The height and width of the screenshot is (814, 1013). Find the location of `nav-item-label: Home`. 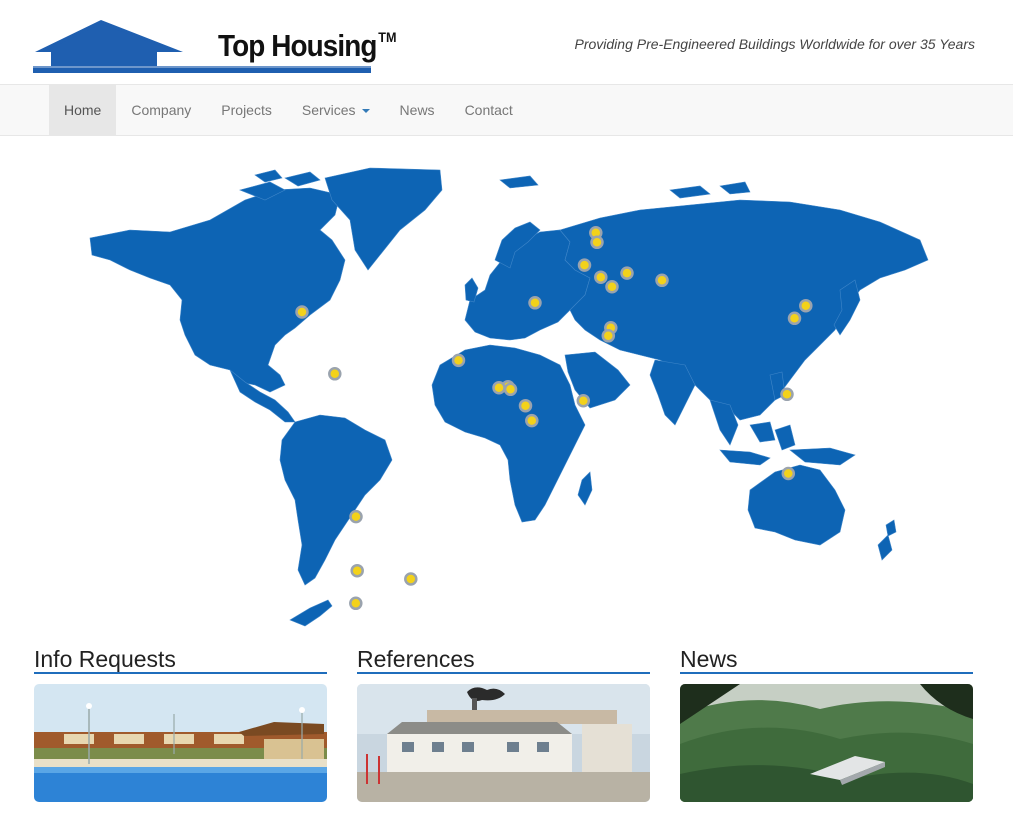

nav-item-label: Home is located at coordinates (83, 110).